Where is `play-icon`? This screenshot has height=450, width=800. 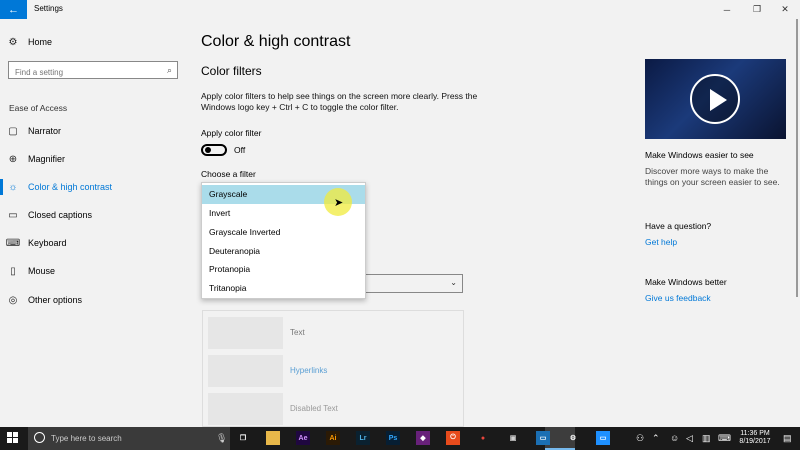
play-icon is located at coordinates (715, 99).